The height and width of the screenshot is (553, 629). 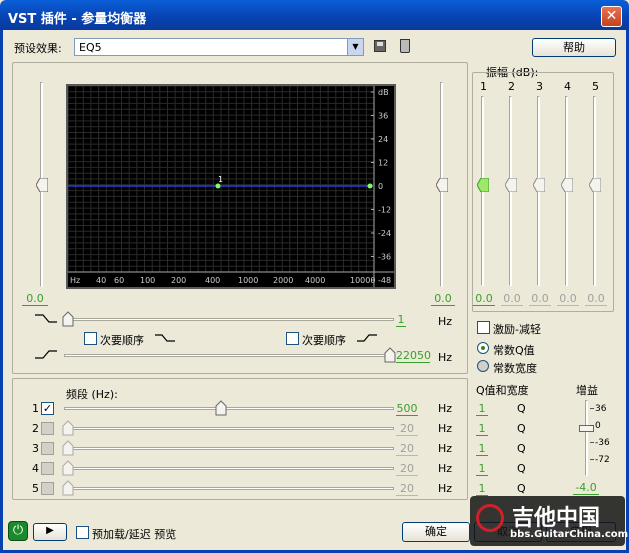 I want to click on gain-tick-label: -36, so click(x=602, y=443).